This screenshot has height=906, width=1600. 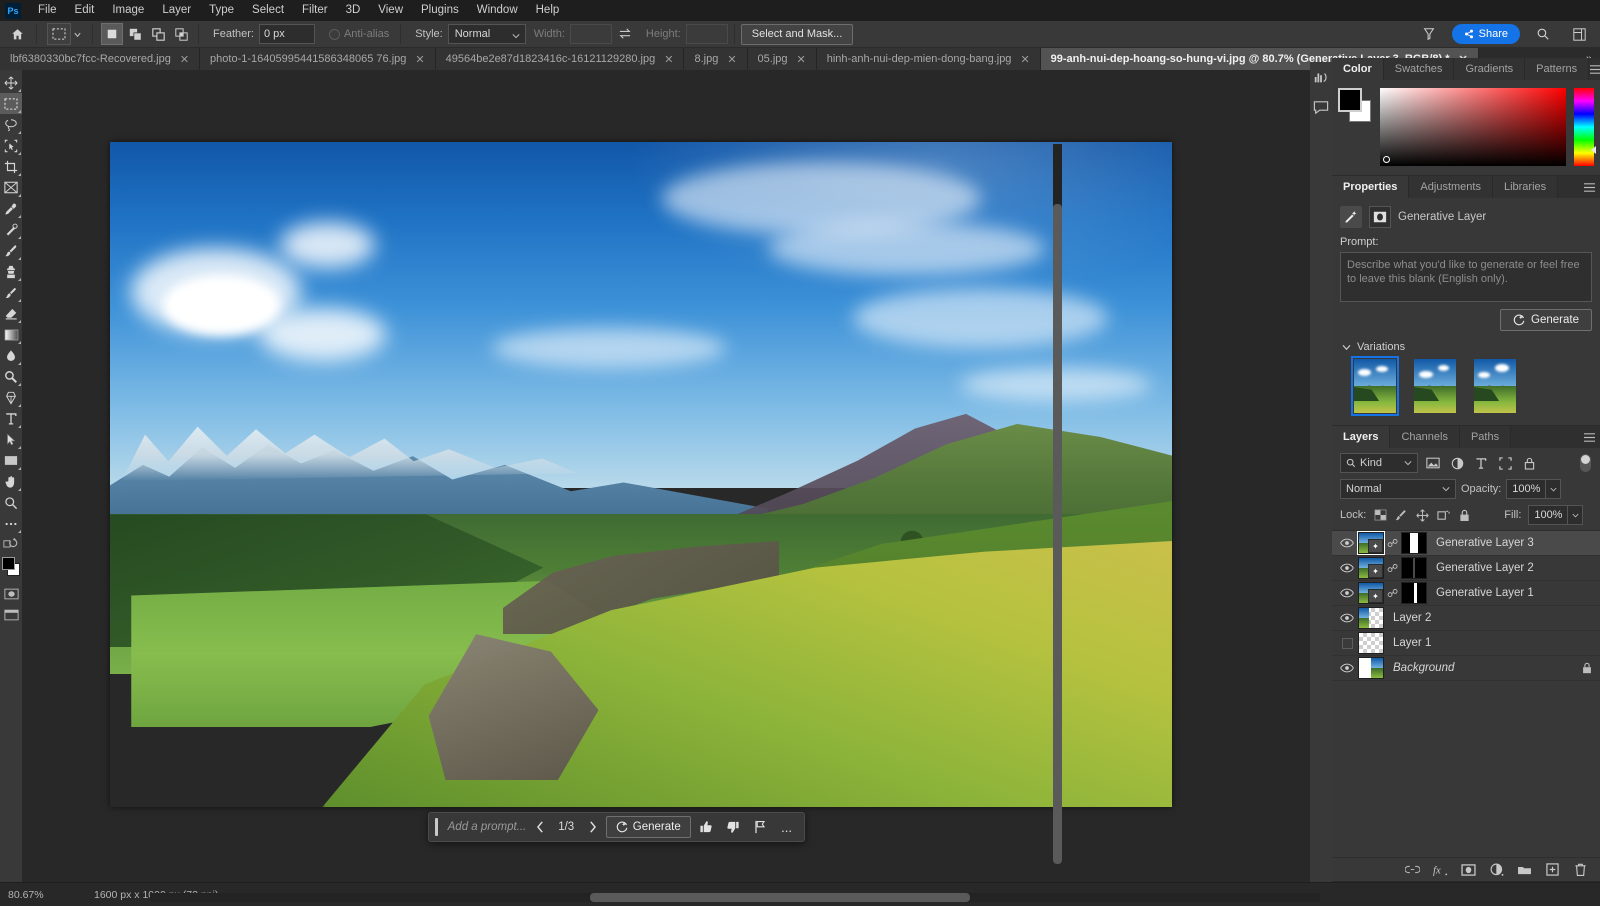 I want to click on layer-name: Generative Layer 3, so click(x=1485, y=543).